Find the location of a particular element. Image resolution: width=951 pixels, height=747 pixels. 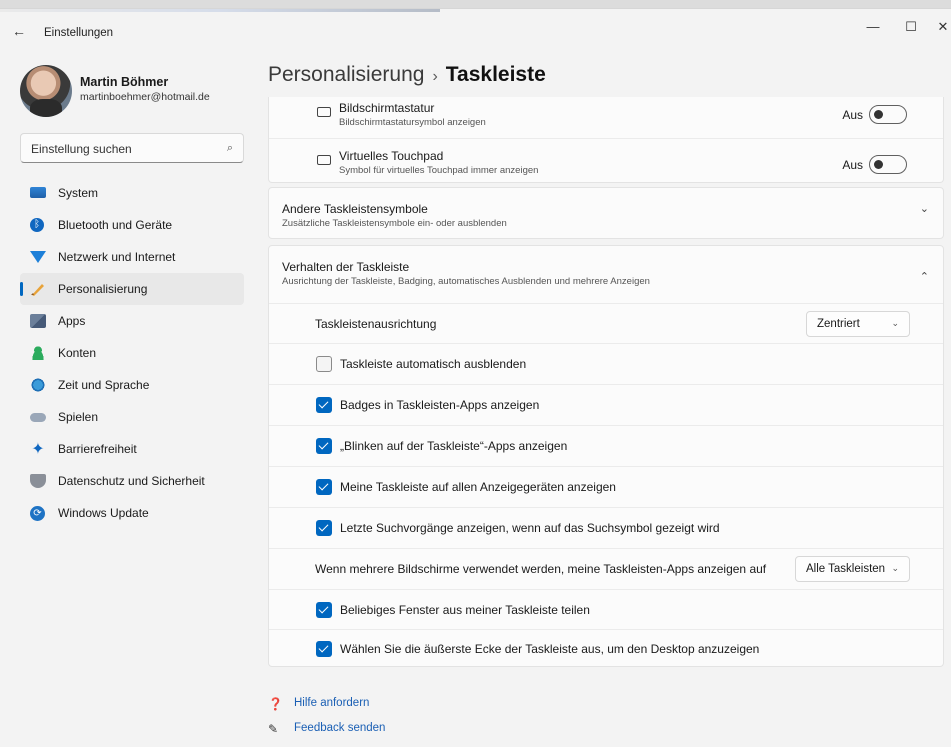

badges-checkbox is located at coordinates (324, 405).